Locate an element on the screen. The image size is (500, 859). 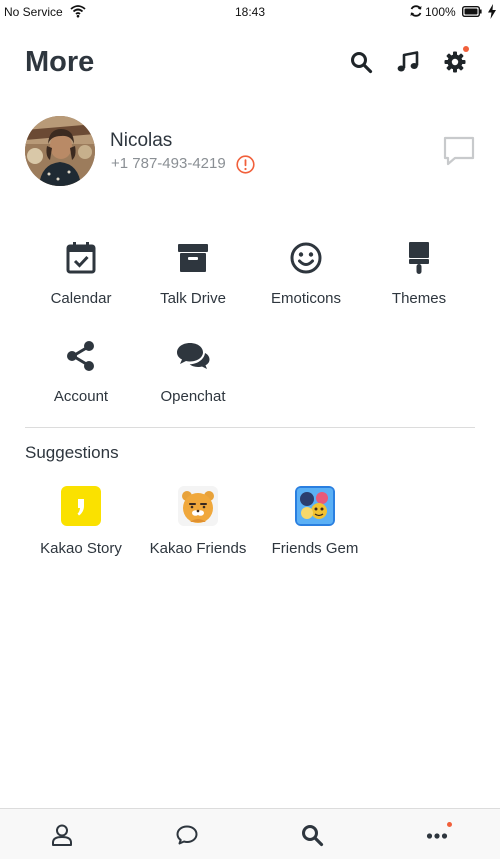
menu-item-label: Account is located at coordinates (81, 396).